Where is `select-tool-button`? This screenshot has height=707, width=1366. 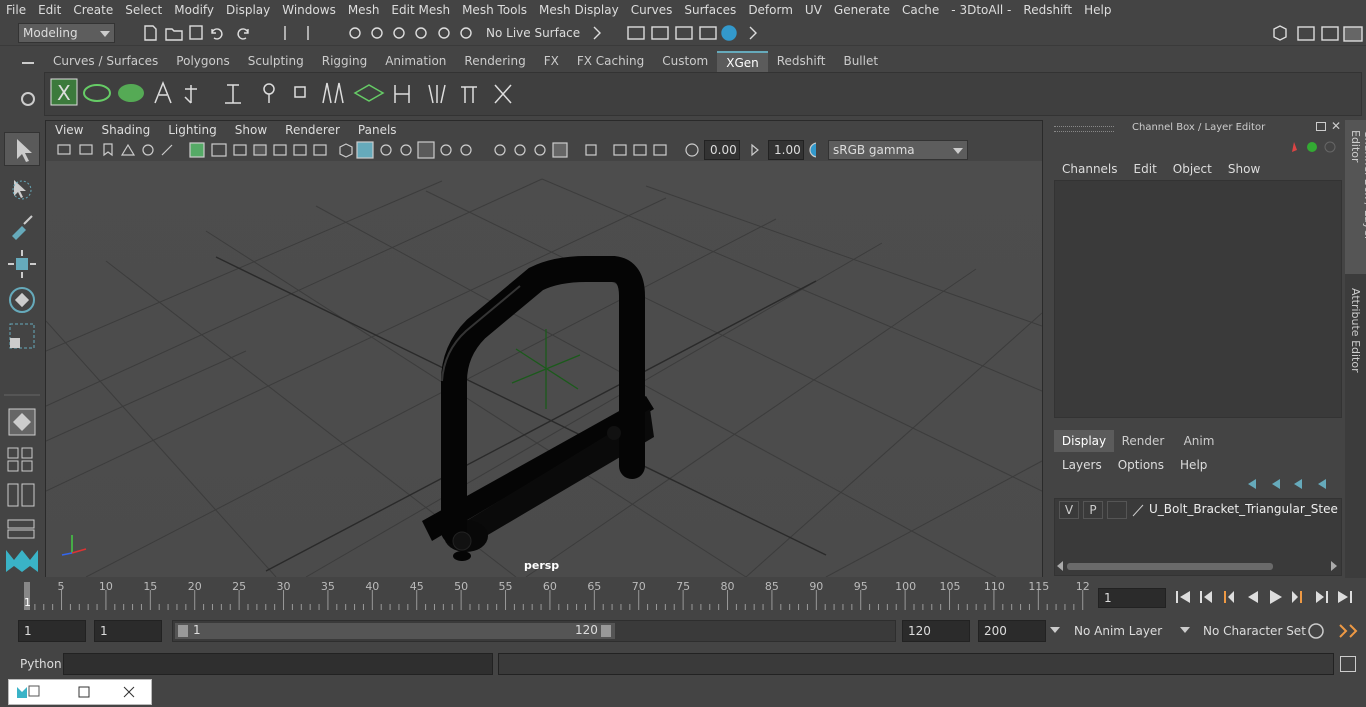
select-tool-button is located at coordinates (22, 149).